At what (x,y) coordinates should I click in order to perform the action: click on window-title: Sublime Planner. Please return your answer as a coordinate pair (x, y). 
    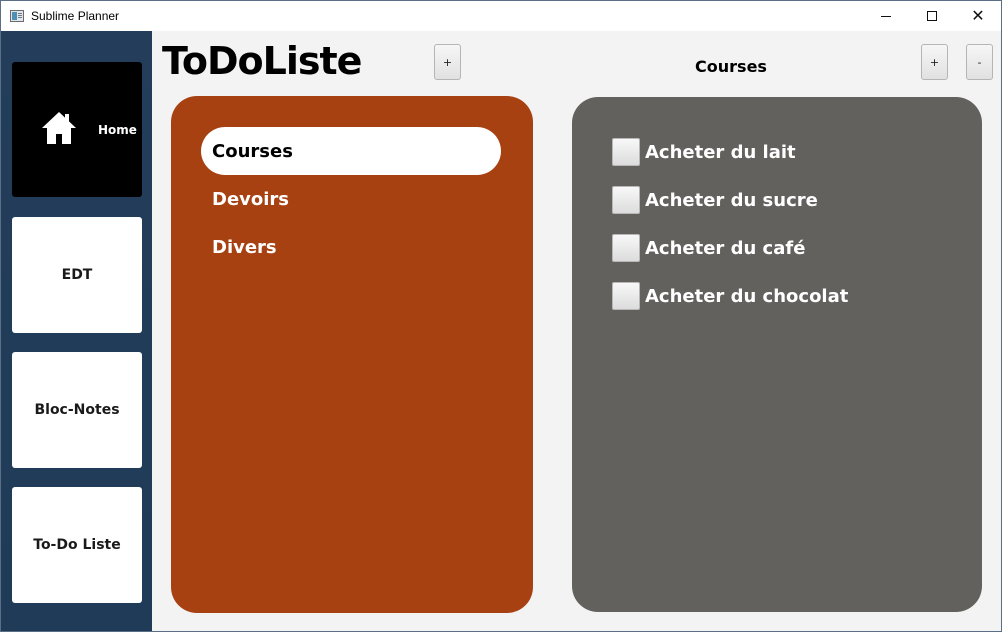
    Looking at the image, I should click on (75, 16).